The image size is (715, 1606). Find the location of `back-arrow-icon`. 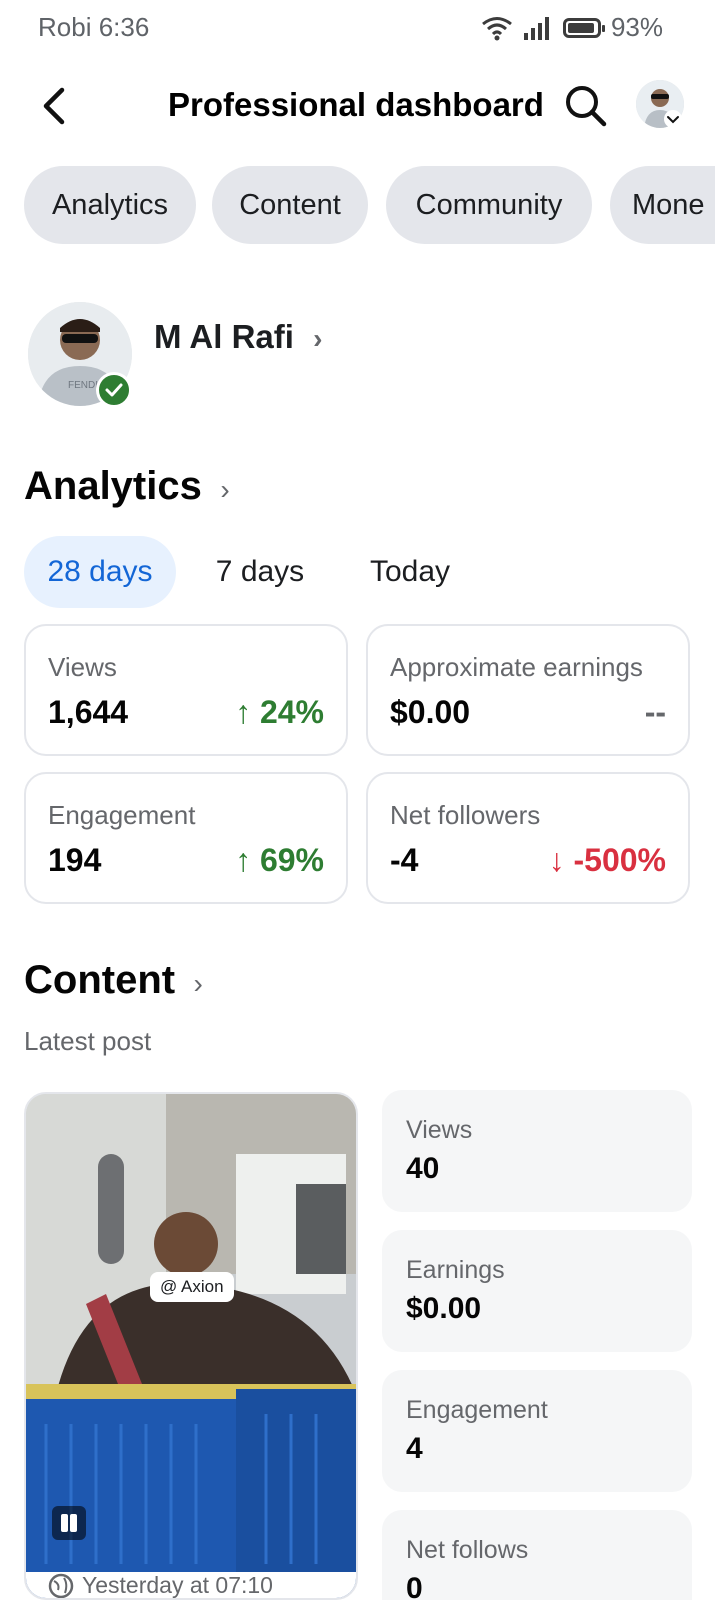

back-arrow-icon is located at coordinates (54, 106).